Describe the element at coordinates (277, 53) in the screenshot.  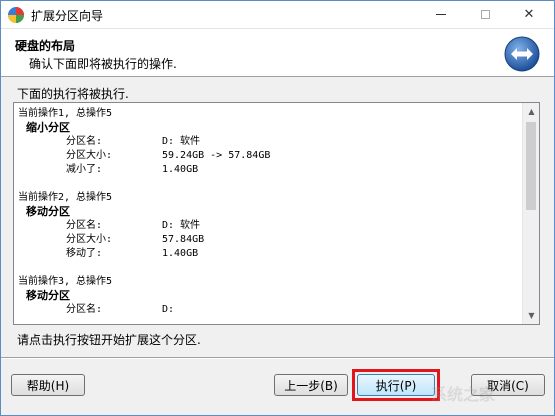
I see `wizard-header: 硬盘的布局 确认下面即将被执行的操作.` at that location.